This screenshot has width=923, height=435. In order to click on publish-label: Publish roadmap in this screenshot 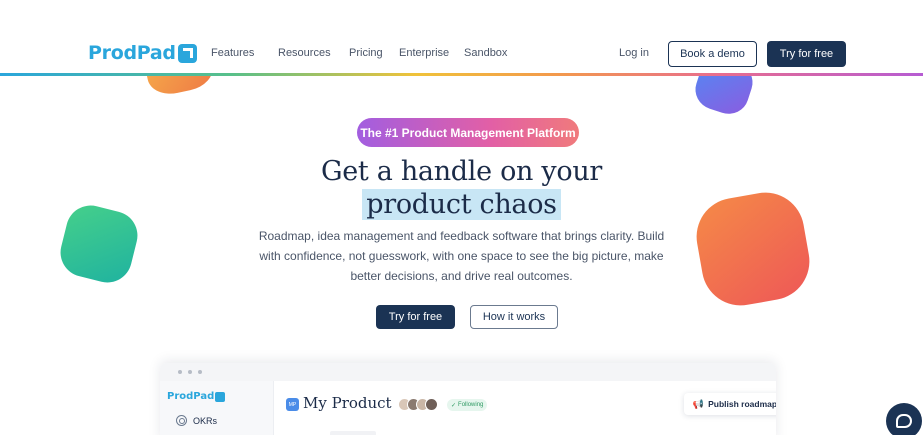, I will do `click(742, 404)`.